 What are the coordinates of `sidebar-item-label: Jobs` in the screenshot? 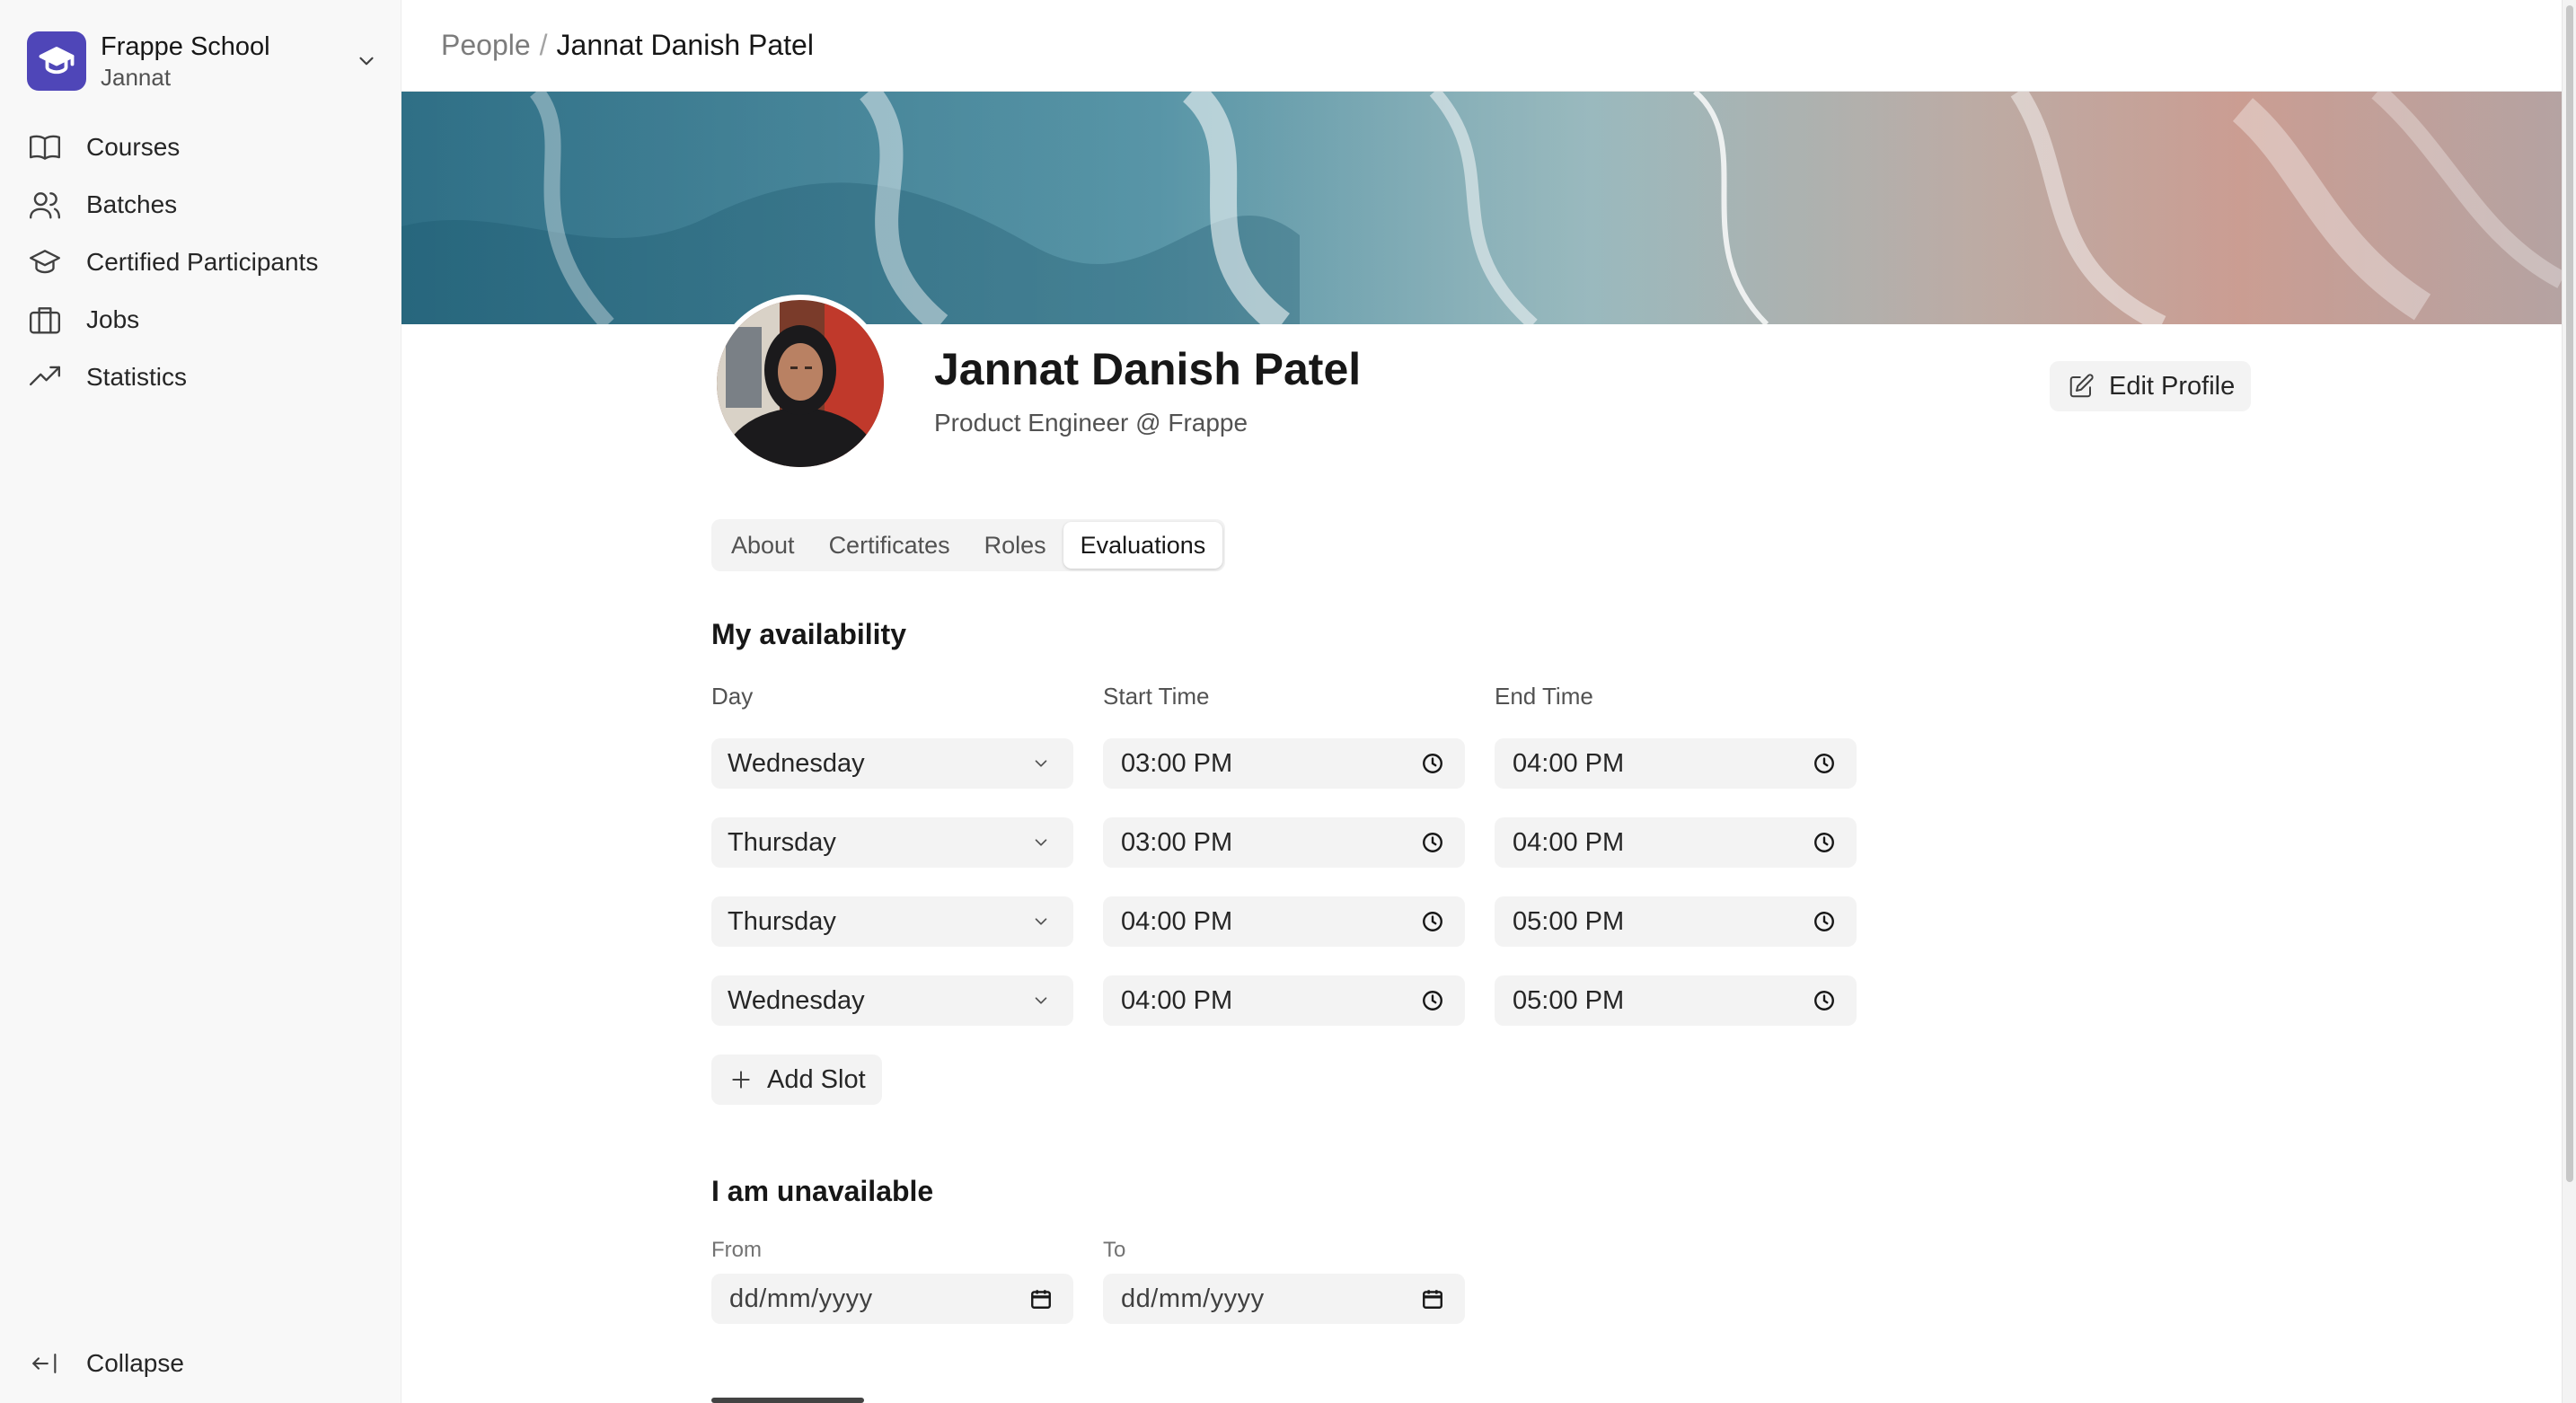 It's located at (113, 319).